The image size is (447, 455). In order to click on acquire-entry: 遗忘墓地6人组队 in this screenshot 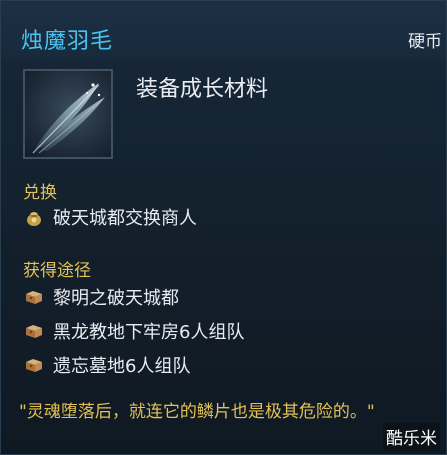, I will do `click(106, 365)`.